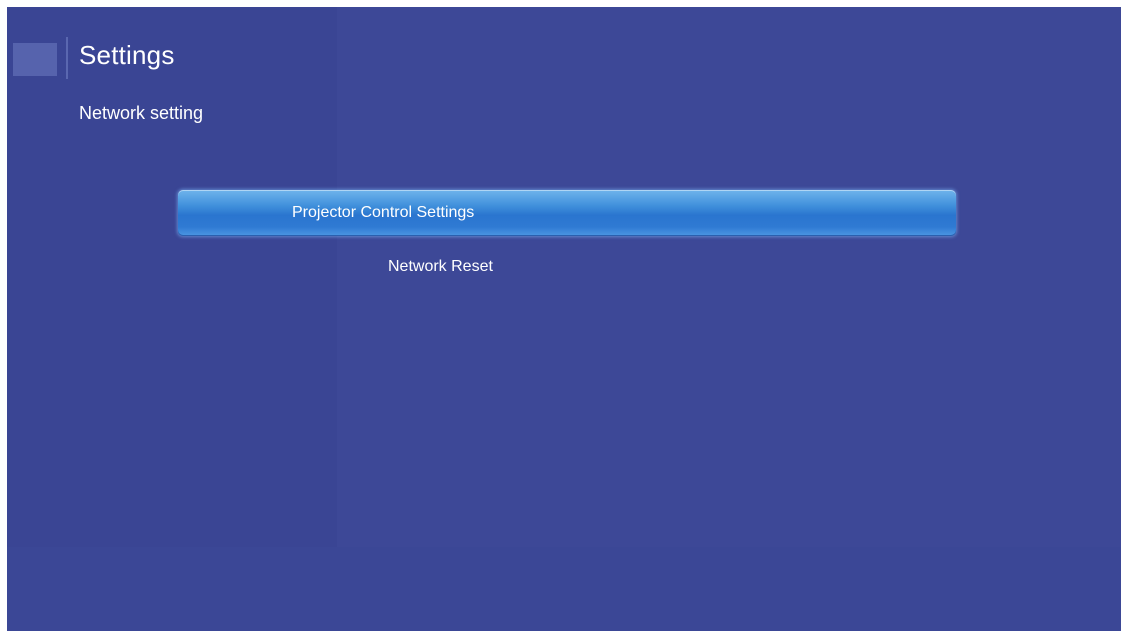 The width and height of the screenshot is (1127, 637). What do you see at coordinates (383, 212) in the screenshot?
I see `menu-item-label: Projector Control Settings` at bounding box center [383, 212].